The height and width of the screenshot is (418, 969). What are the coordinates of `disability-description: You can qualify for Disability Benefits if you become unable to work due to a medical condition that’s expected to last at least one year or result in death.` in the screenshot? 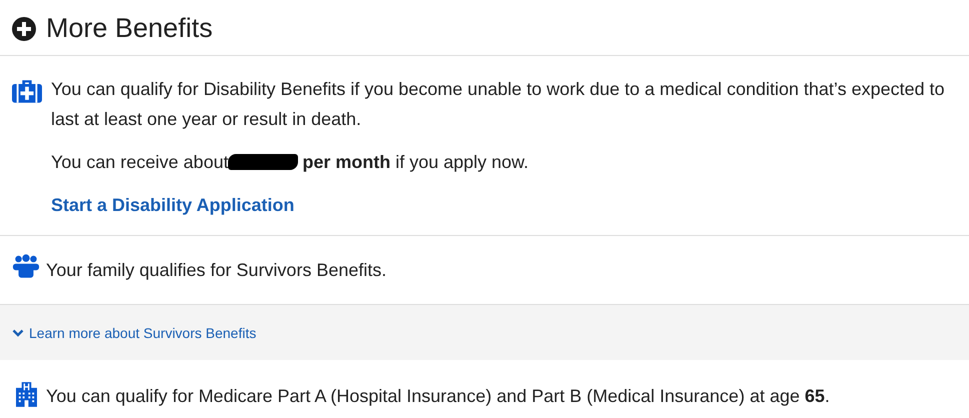 It's located at (498, 104).